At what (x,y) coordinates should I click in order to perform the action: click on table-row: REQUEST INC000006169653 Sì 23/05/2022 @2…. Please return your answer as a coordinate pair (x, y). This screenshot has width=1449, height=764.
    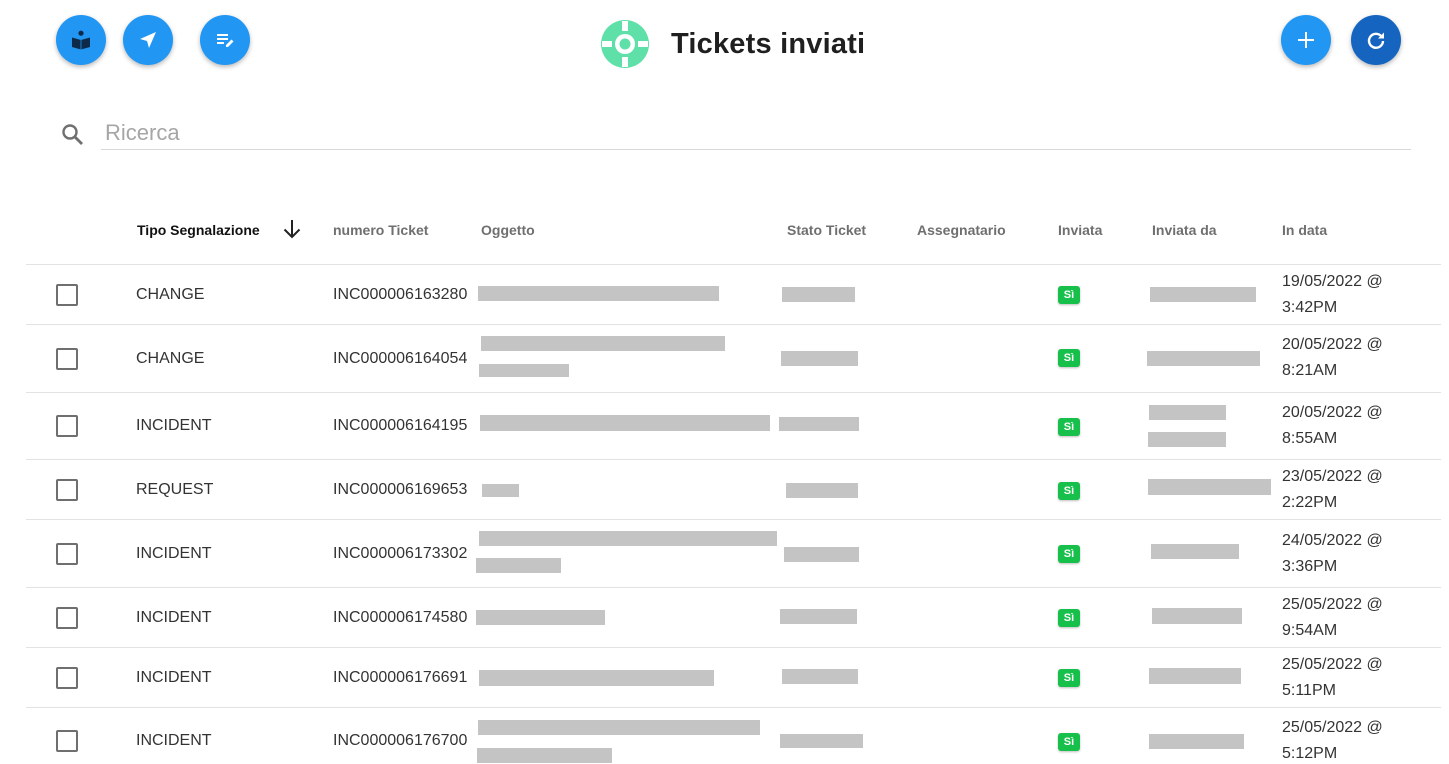
    Looking at the image, I should click on (733, 490).